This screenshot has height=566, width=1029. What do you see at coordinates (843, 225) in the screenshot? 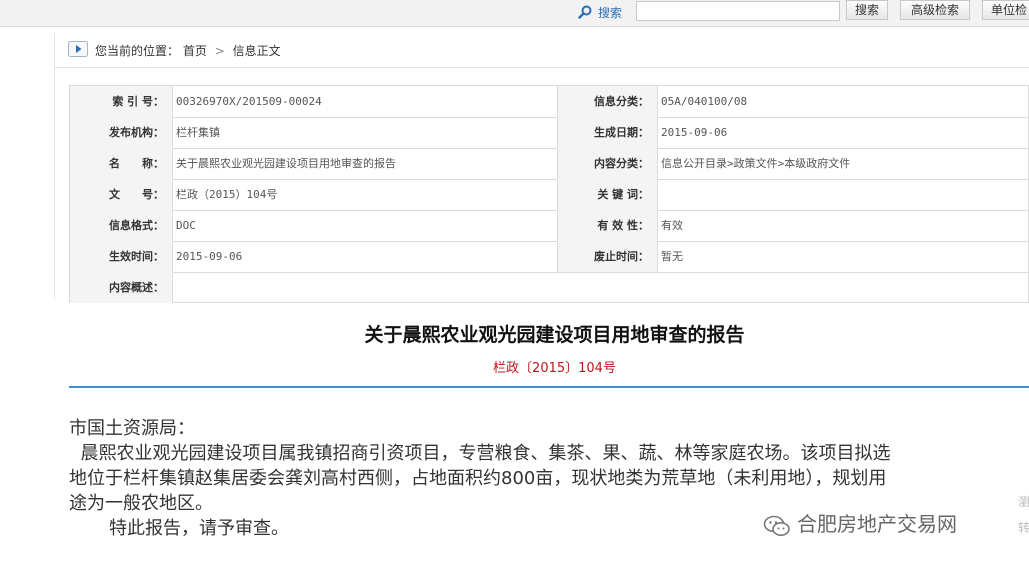
I see `meta-value: 有效` at bounding box center [843, 225].